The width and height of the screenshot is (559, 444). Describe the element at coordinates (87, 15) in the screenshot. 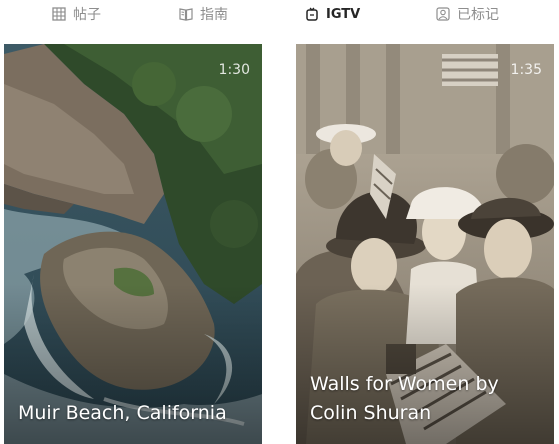

I see `tab-posts-label: 帖子` at that location.